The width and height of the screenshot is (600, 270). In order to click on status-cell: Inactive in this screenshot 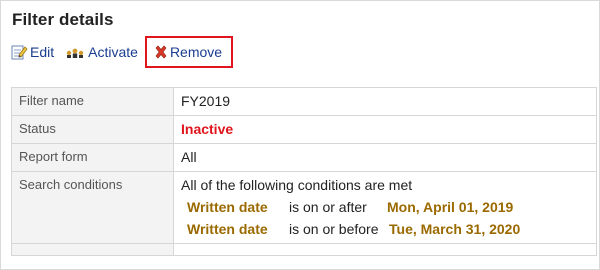, I will do `click(385, 129)`.